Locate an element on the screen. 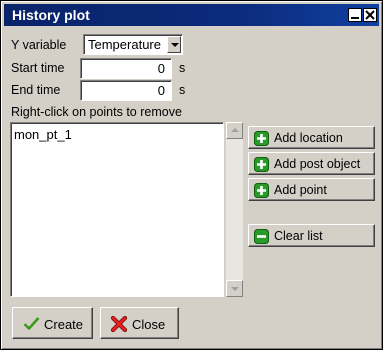 The height and width of the screenshot is (350, 383). end-time-field: 0 is located at coordinates (126, 90).